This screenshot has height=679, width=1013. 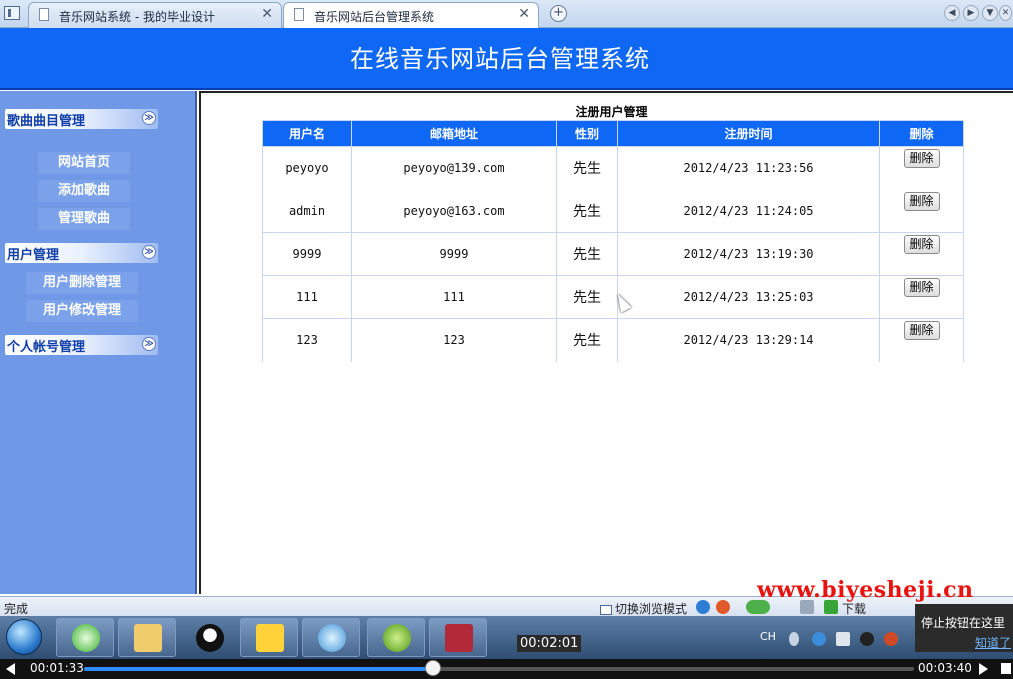 I want to click on email-cell: peyoyo@139.com, so click(x=454, y=168).